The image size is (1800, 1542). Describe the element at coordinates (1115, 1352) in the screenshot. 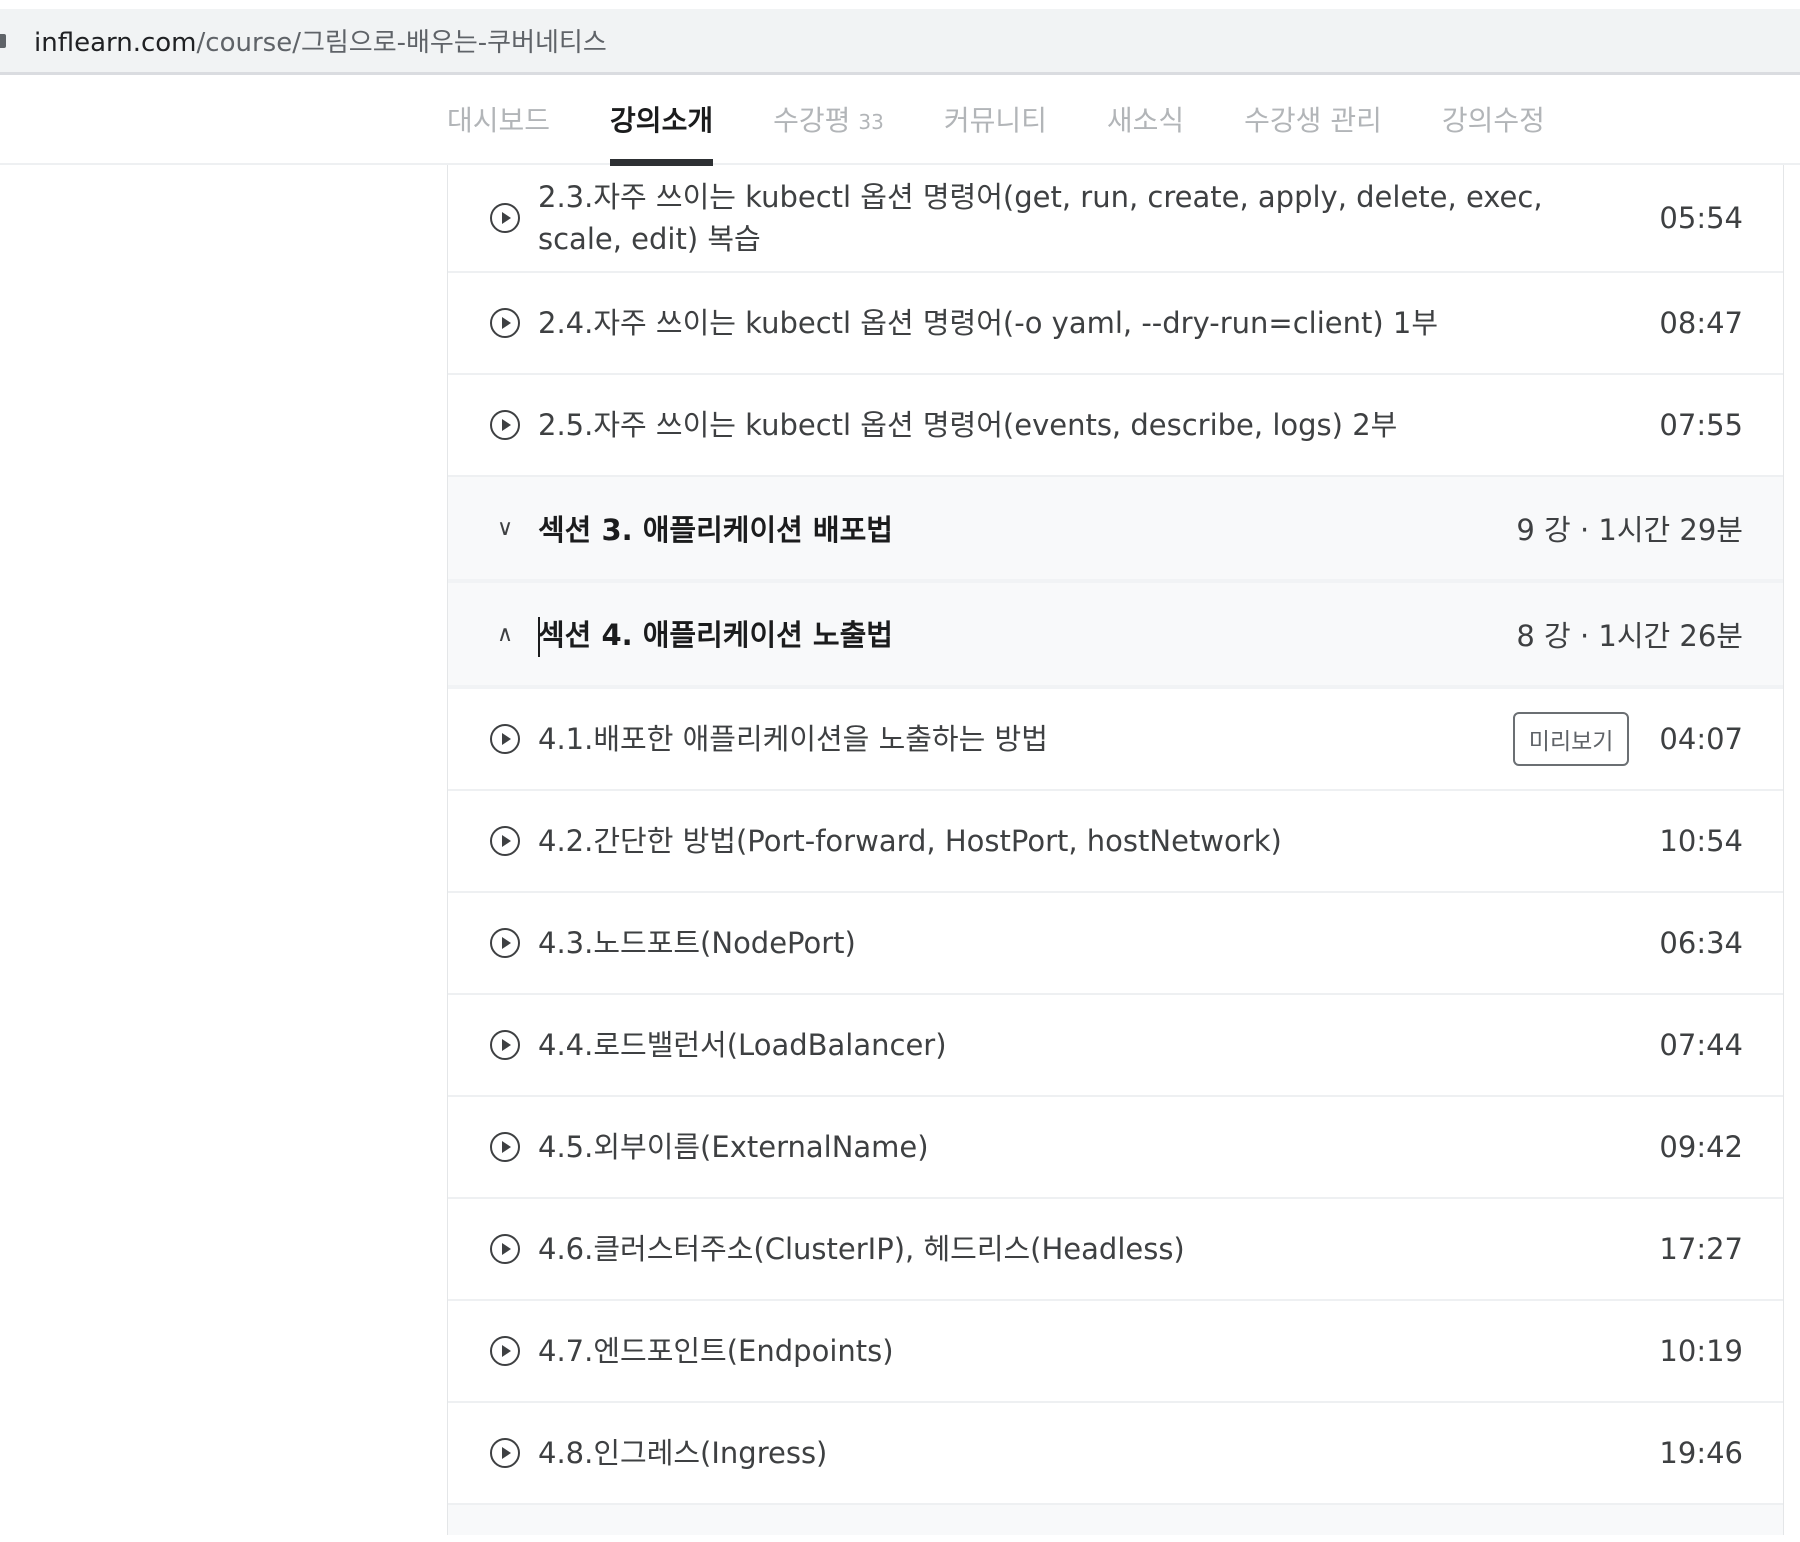

I see `lesson-row: 4.7.엔드포인트(Endpoints) 10:19` at that location.